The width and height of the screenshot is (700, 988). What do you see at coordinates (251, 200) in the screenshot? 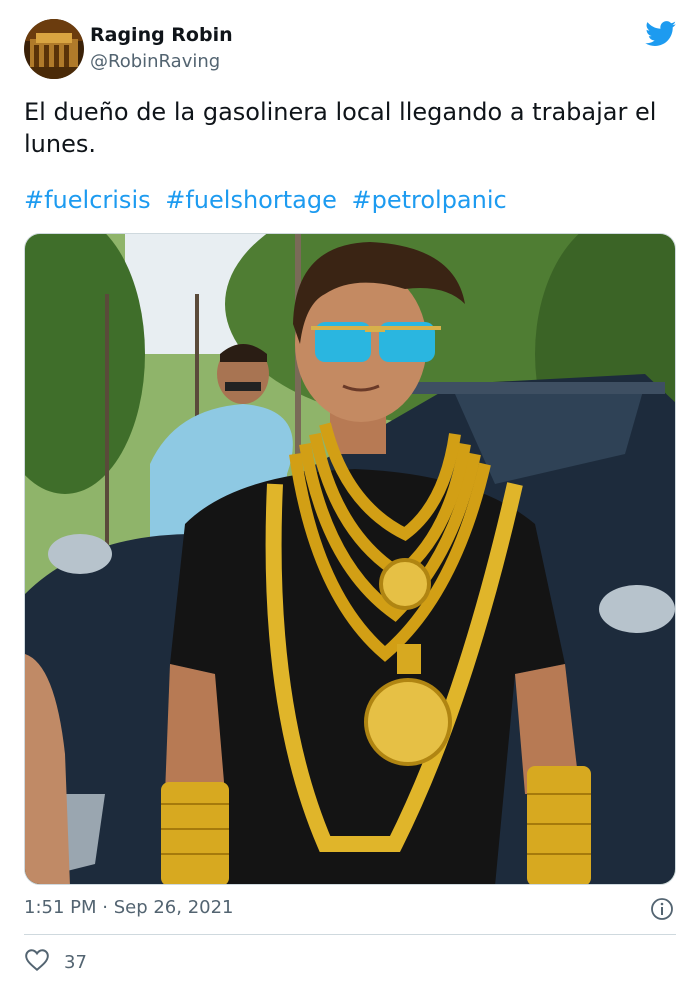
I see `hashtag-link: #fuelshortage` at bounding box center [251, 200].